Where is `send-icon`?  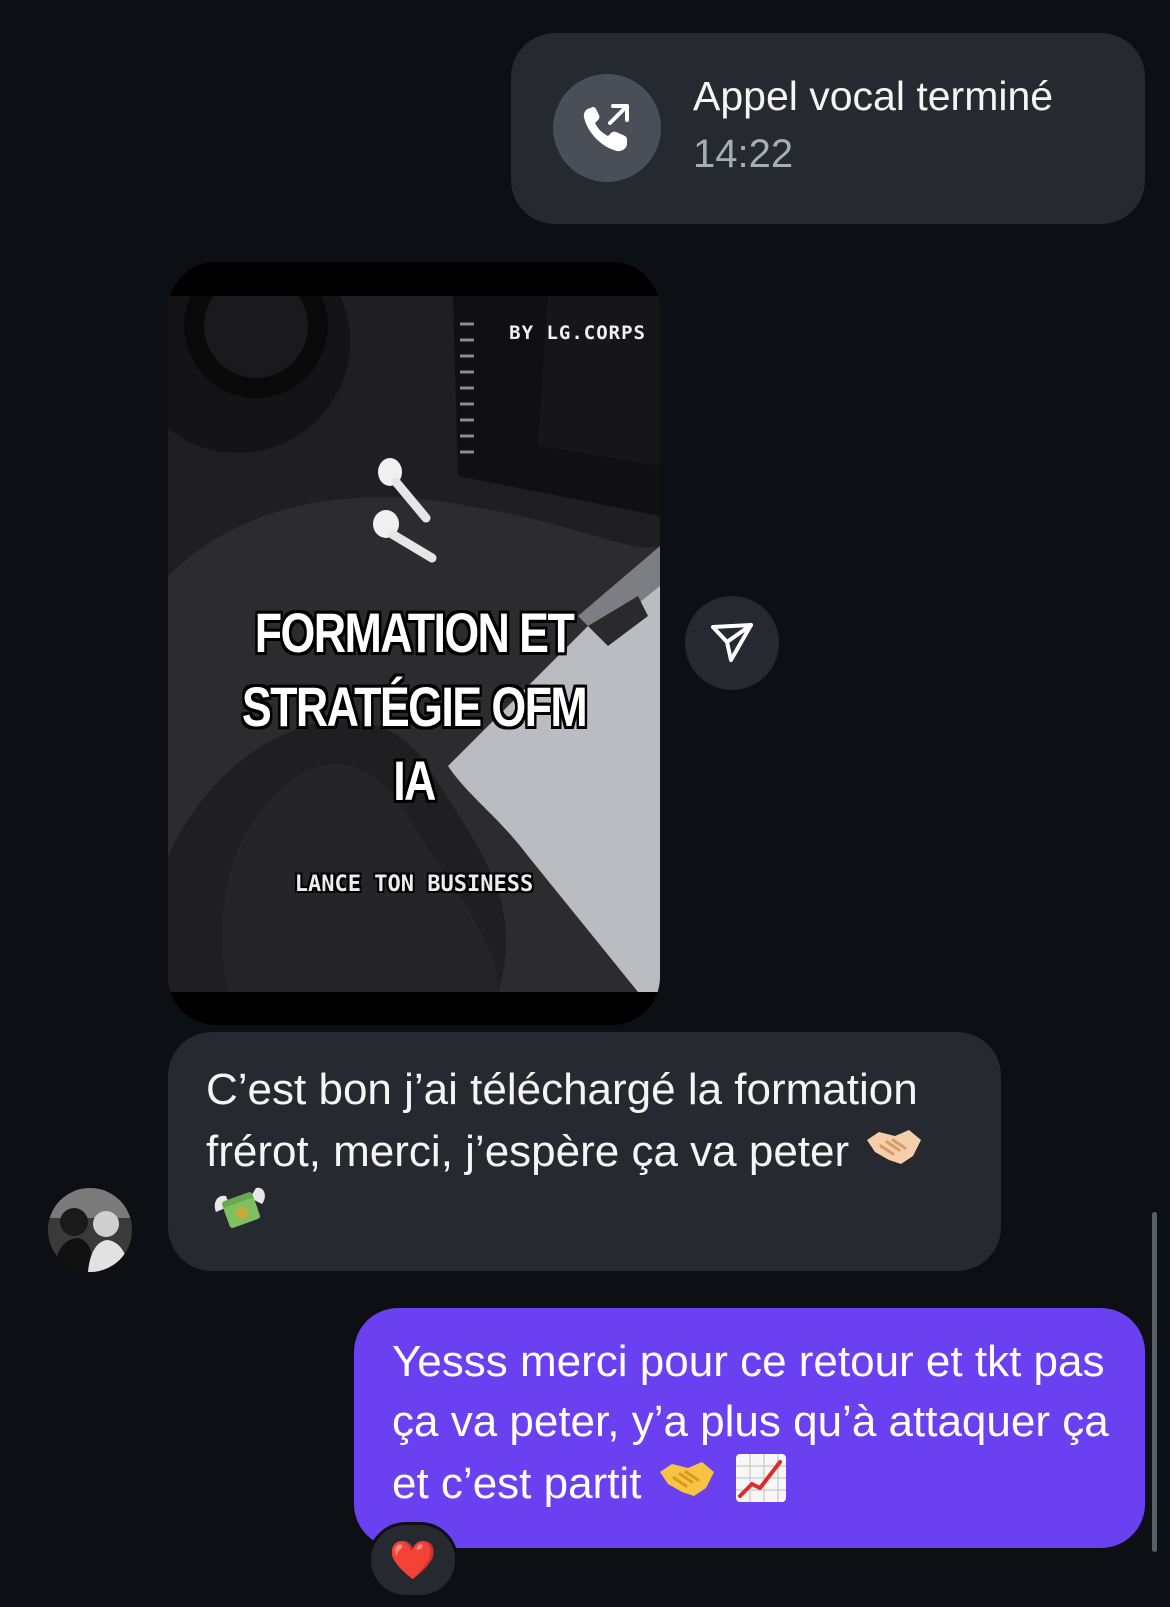 send-icon is located at coordinates (732, 642).